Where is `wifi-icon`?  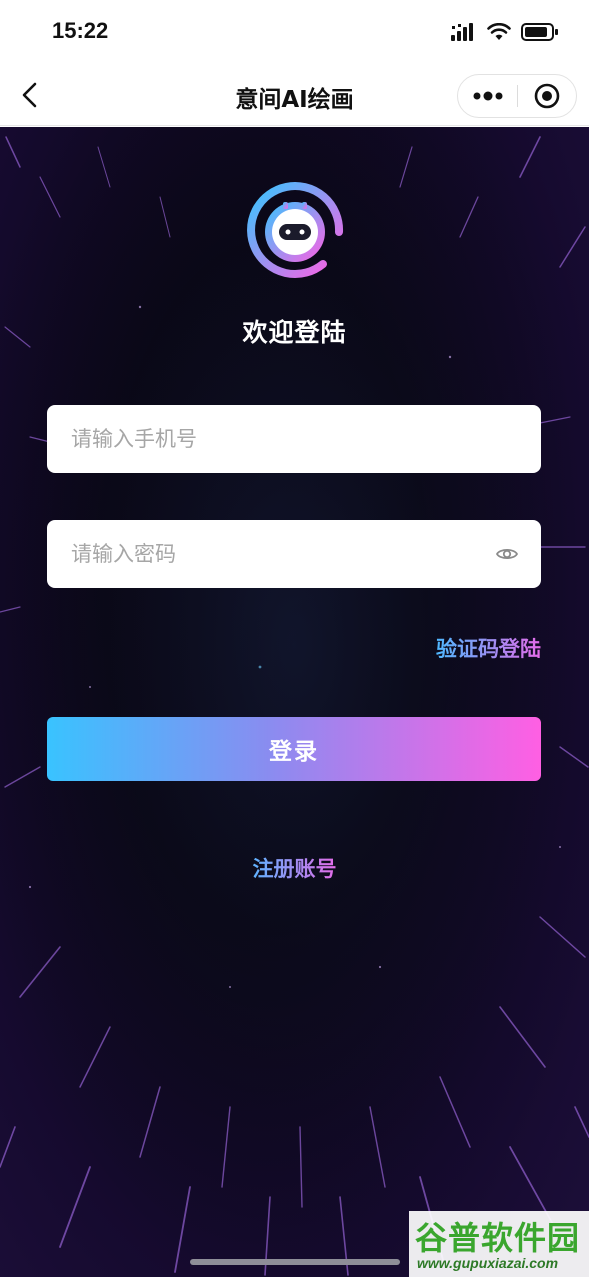 wifi-icon is located at coordinates (499, 31).